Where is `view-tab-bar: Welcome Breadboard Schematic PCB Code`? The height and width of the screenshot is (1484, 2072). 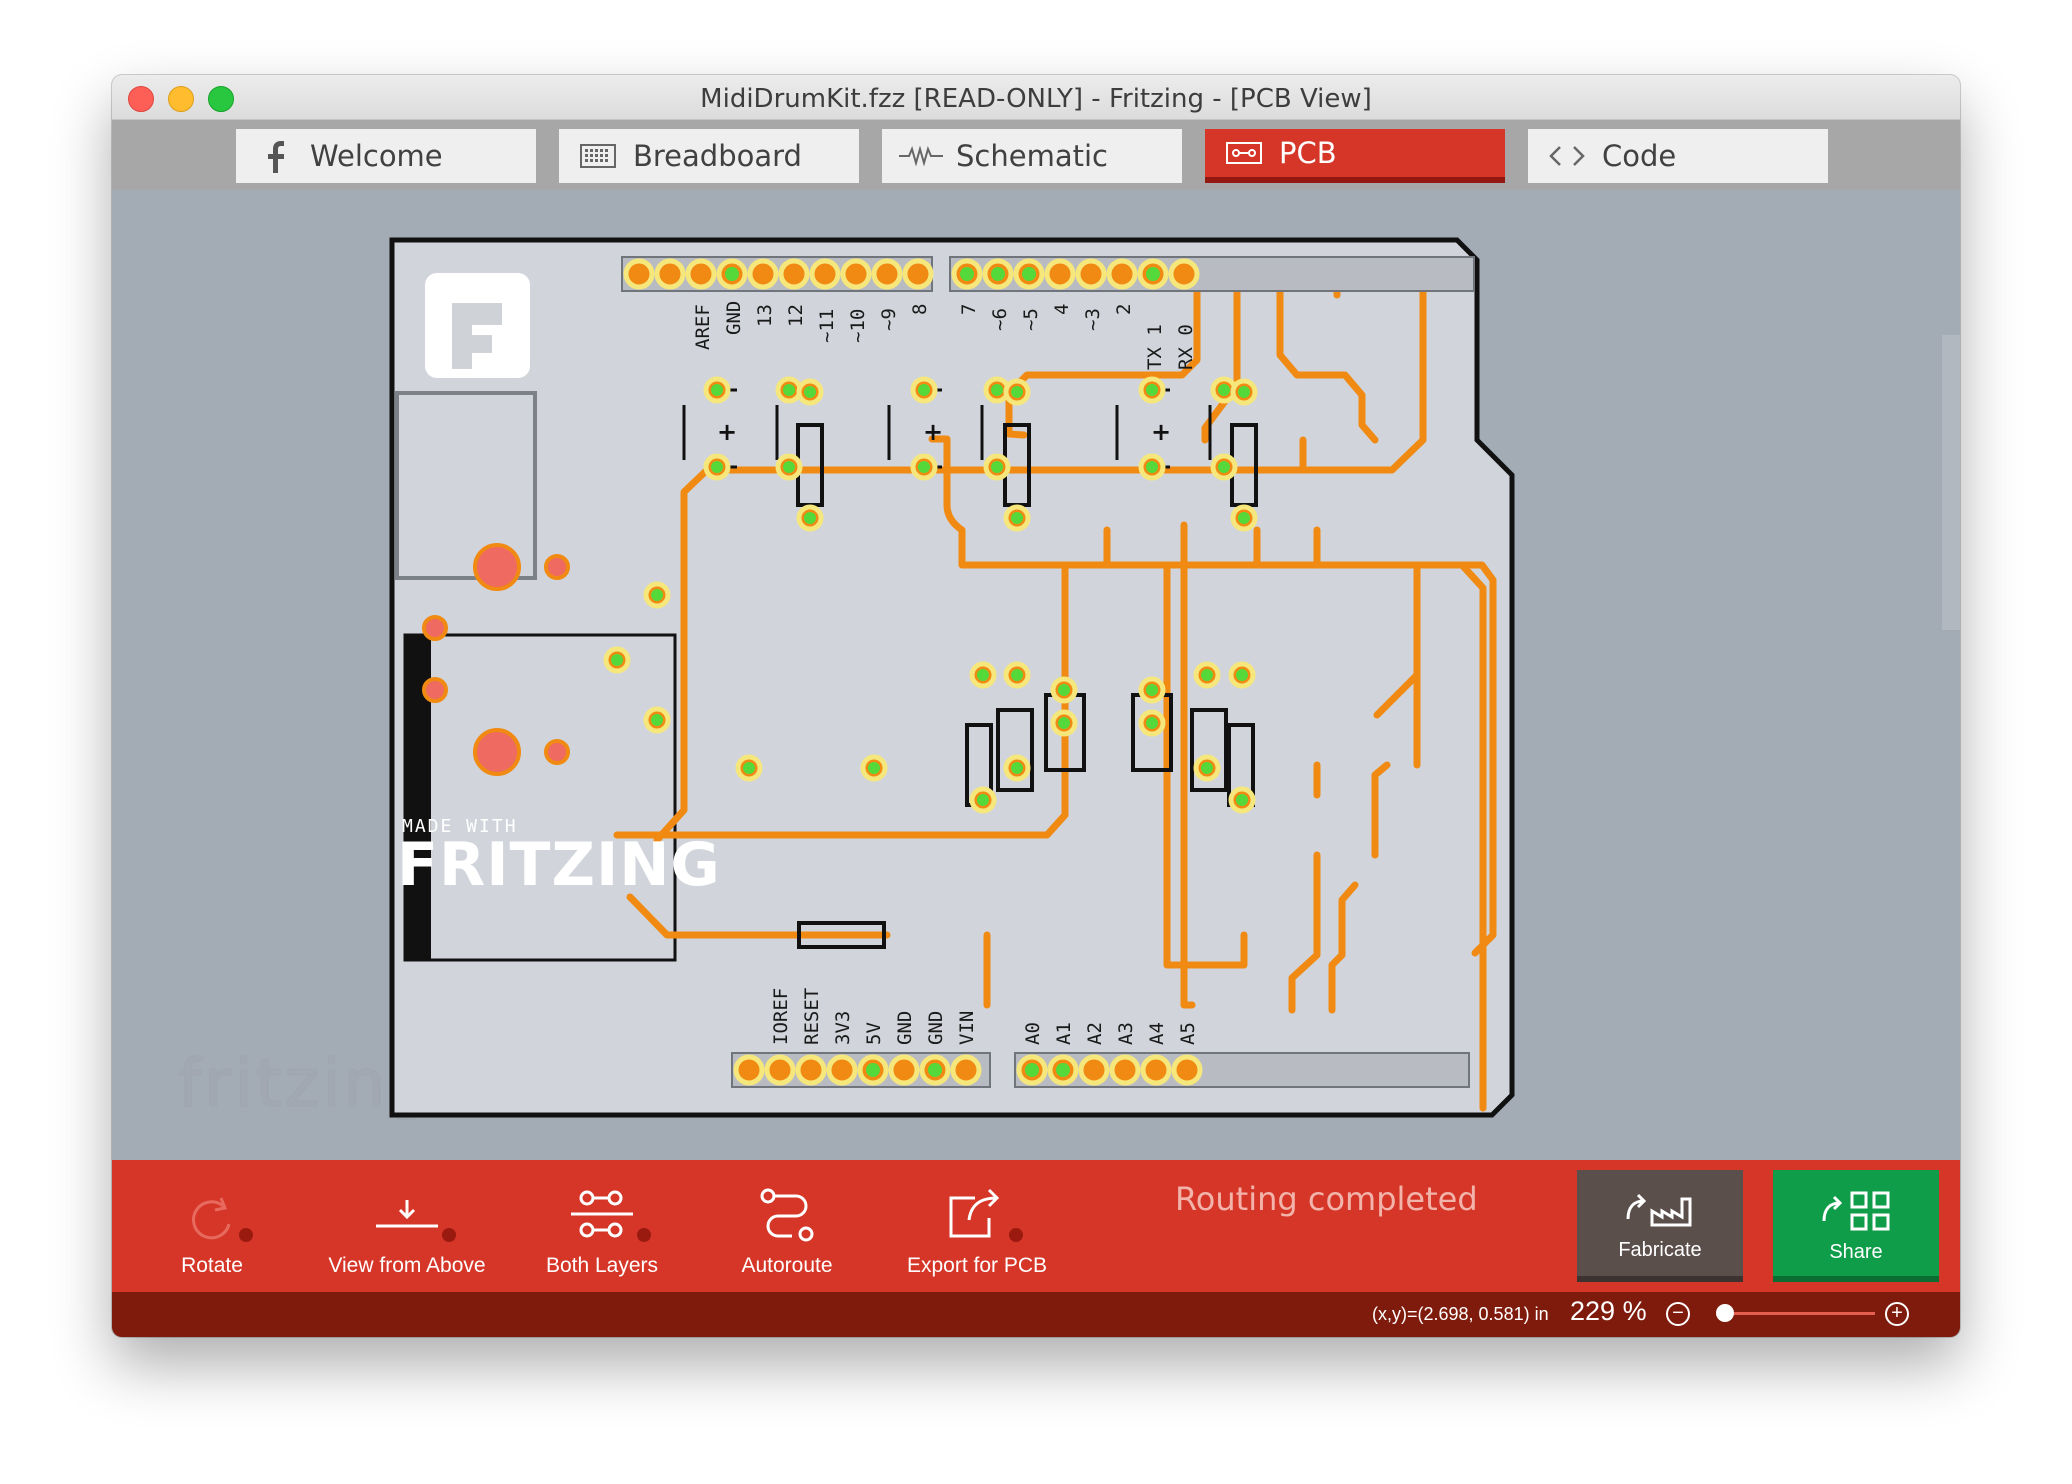
view-tab-bar: Welcome Breadboard Schematic PCB Code is located at coordinates (1036, 155).